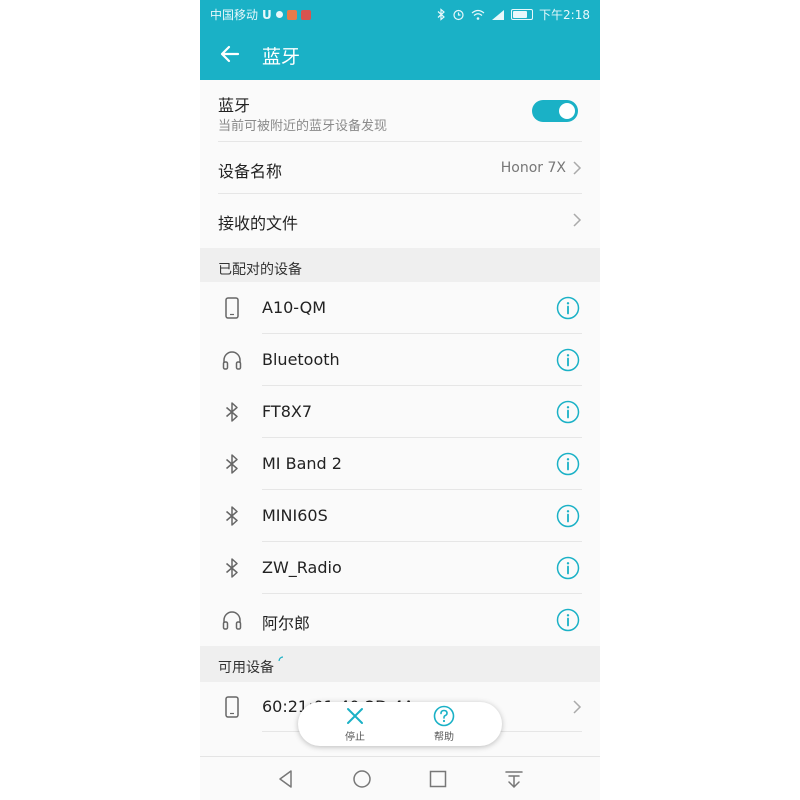 The width and height of the screenshot is (800, 800). Describe the element at coordinates (400, 308) in the screenshot. I see `device-row: A10-QM` at that location.